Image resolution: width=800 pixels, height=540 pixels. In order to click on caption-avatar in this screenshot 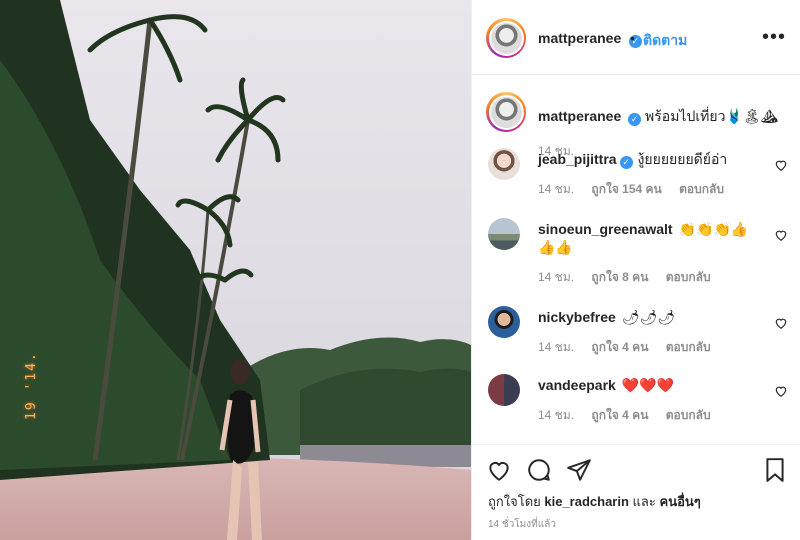, I will do `click(506, 112)`.